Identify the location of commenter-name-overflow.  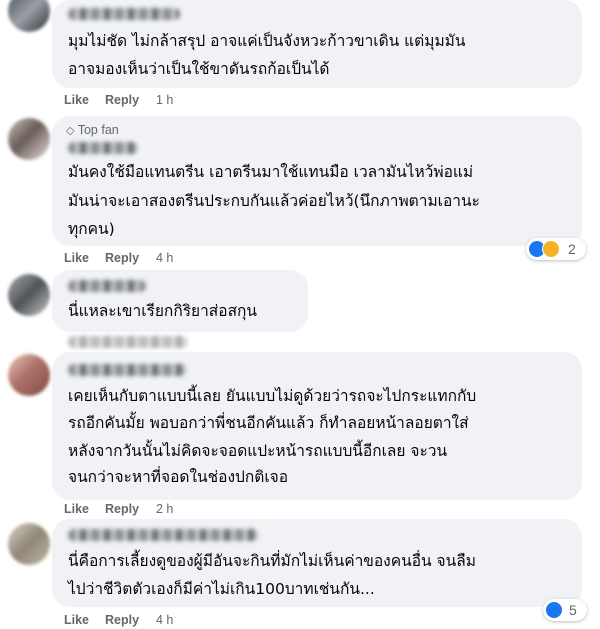
(128, 342).